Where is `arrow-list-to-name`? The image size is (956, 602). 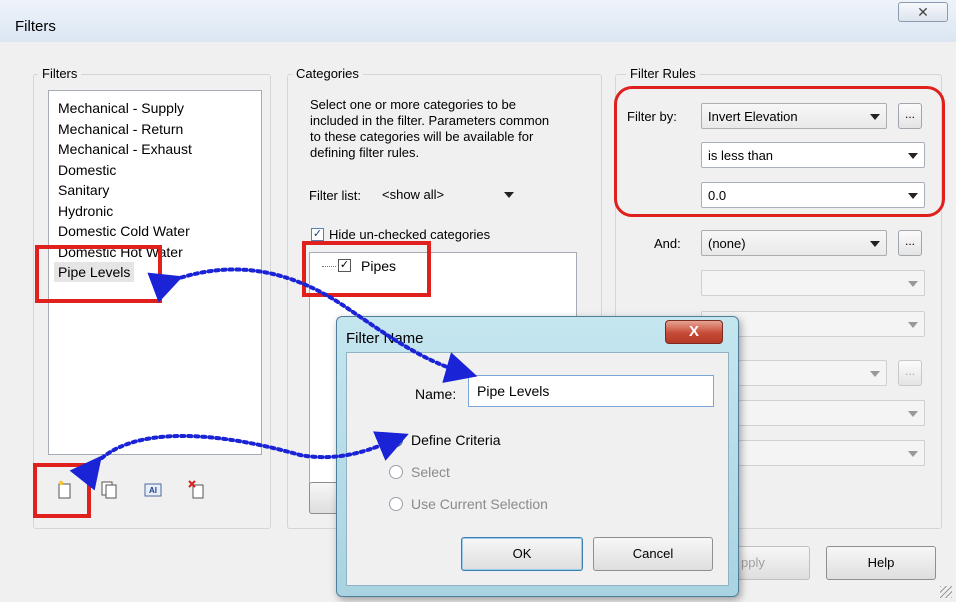 arrow-list-to-name is located at coordinates (312, 325).